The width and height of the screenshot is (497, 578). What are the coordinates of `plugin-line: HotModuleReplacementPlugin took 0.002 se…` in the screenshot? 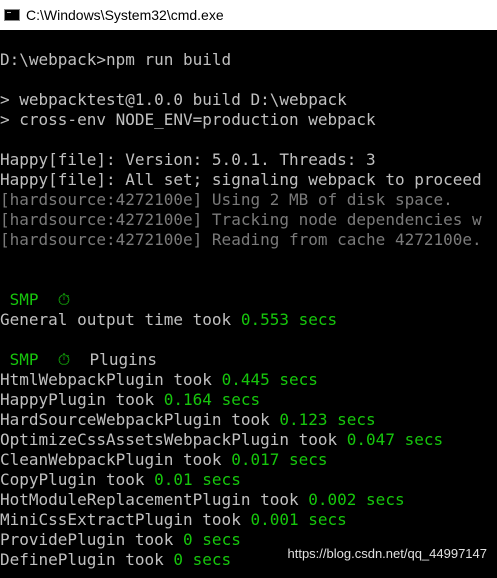 It's located at (202, 500).